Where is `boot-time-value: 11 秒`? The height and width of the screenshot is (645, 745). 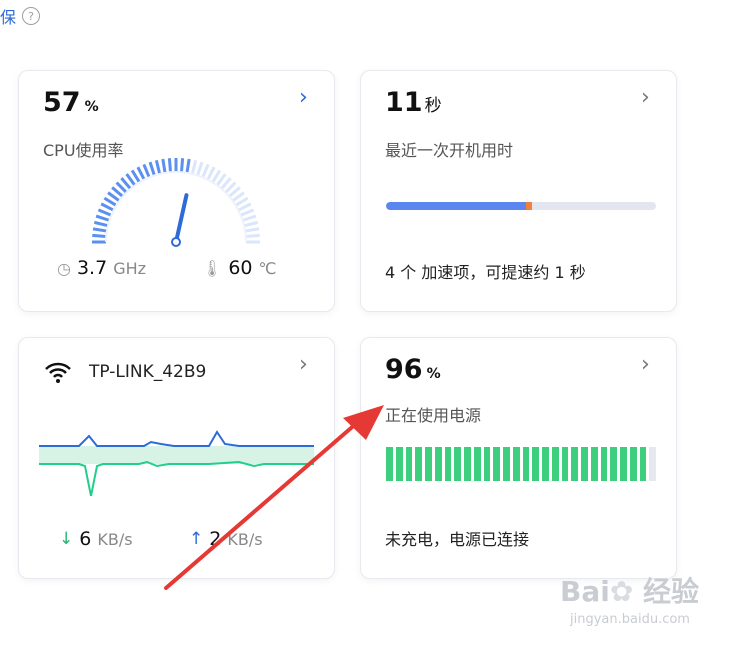
boot-time-value: 11 秒 is located at coordinates (413, 102).